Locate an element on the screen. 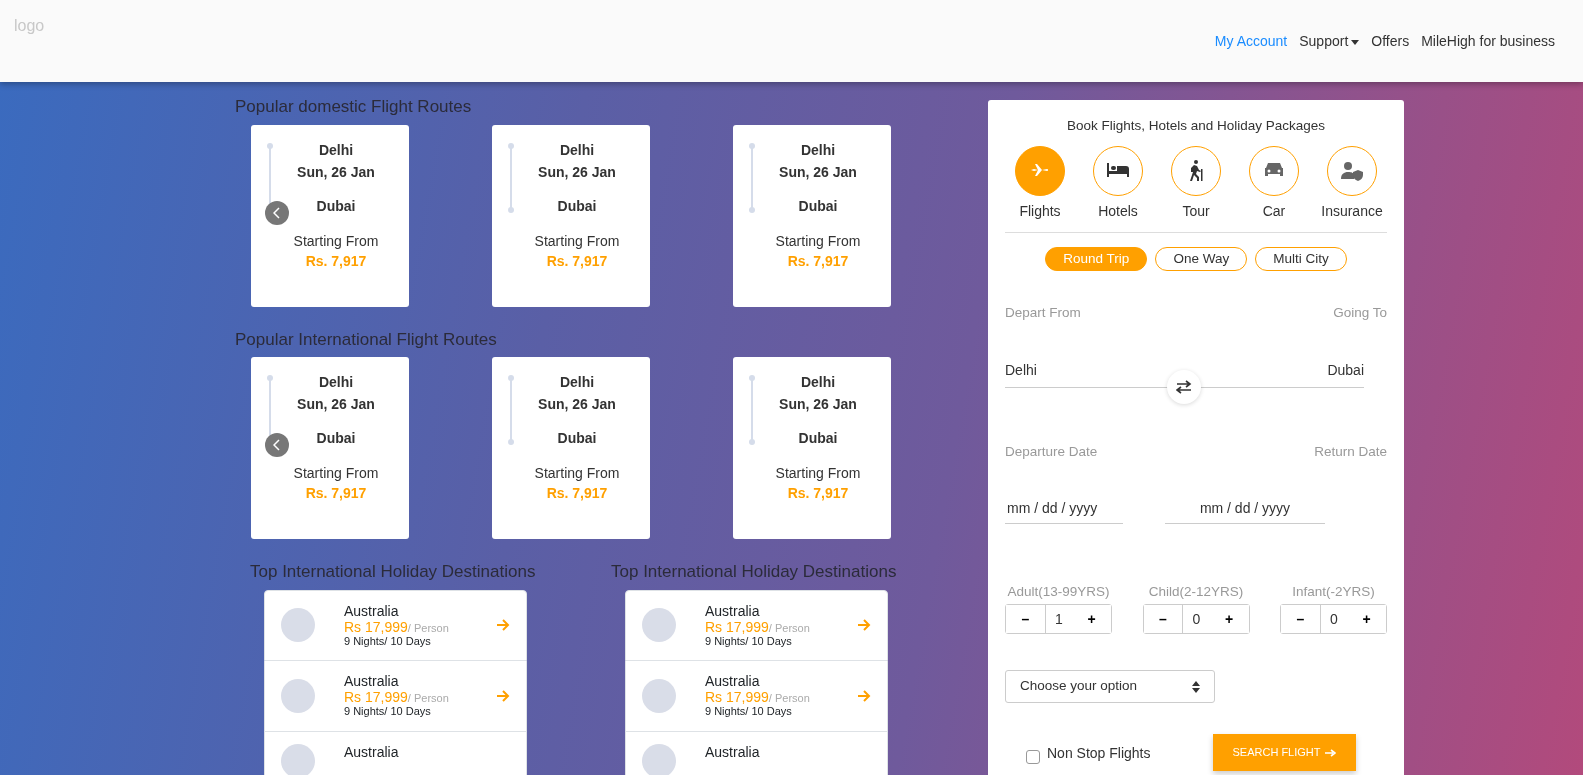  swap-icon is located at coordinates (1184, 386).